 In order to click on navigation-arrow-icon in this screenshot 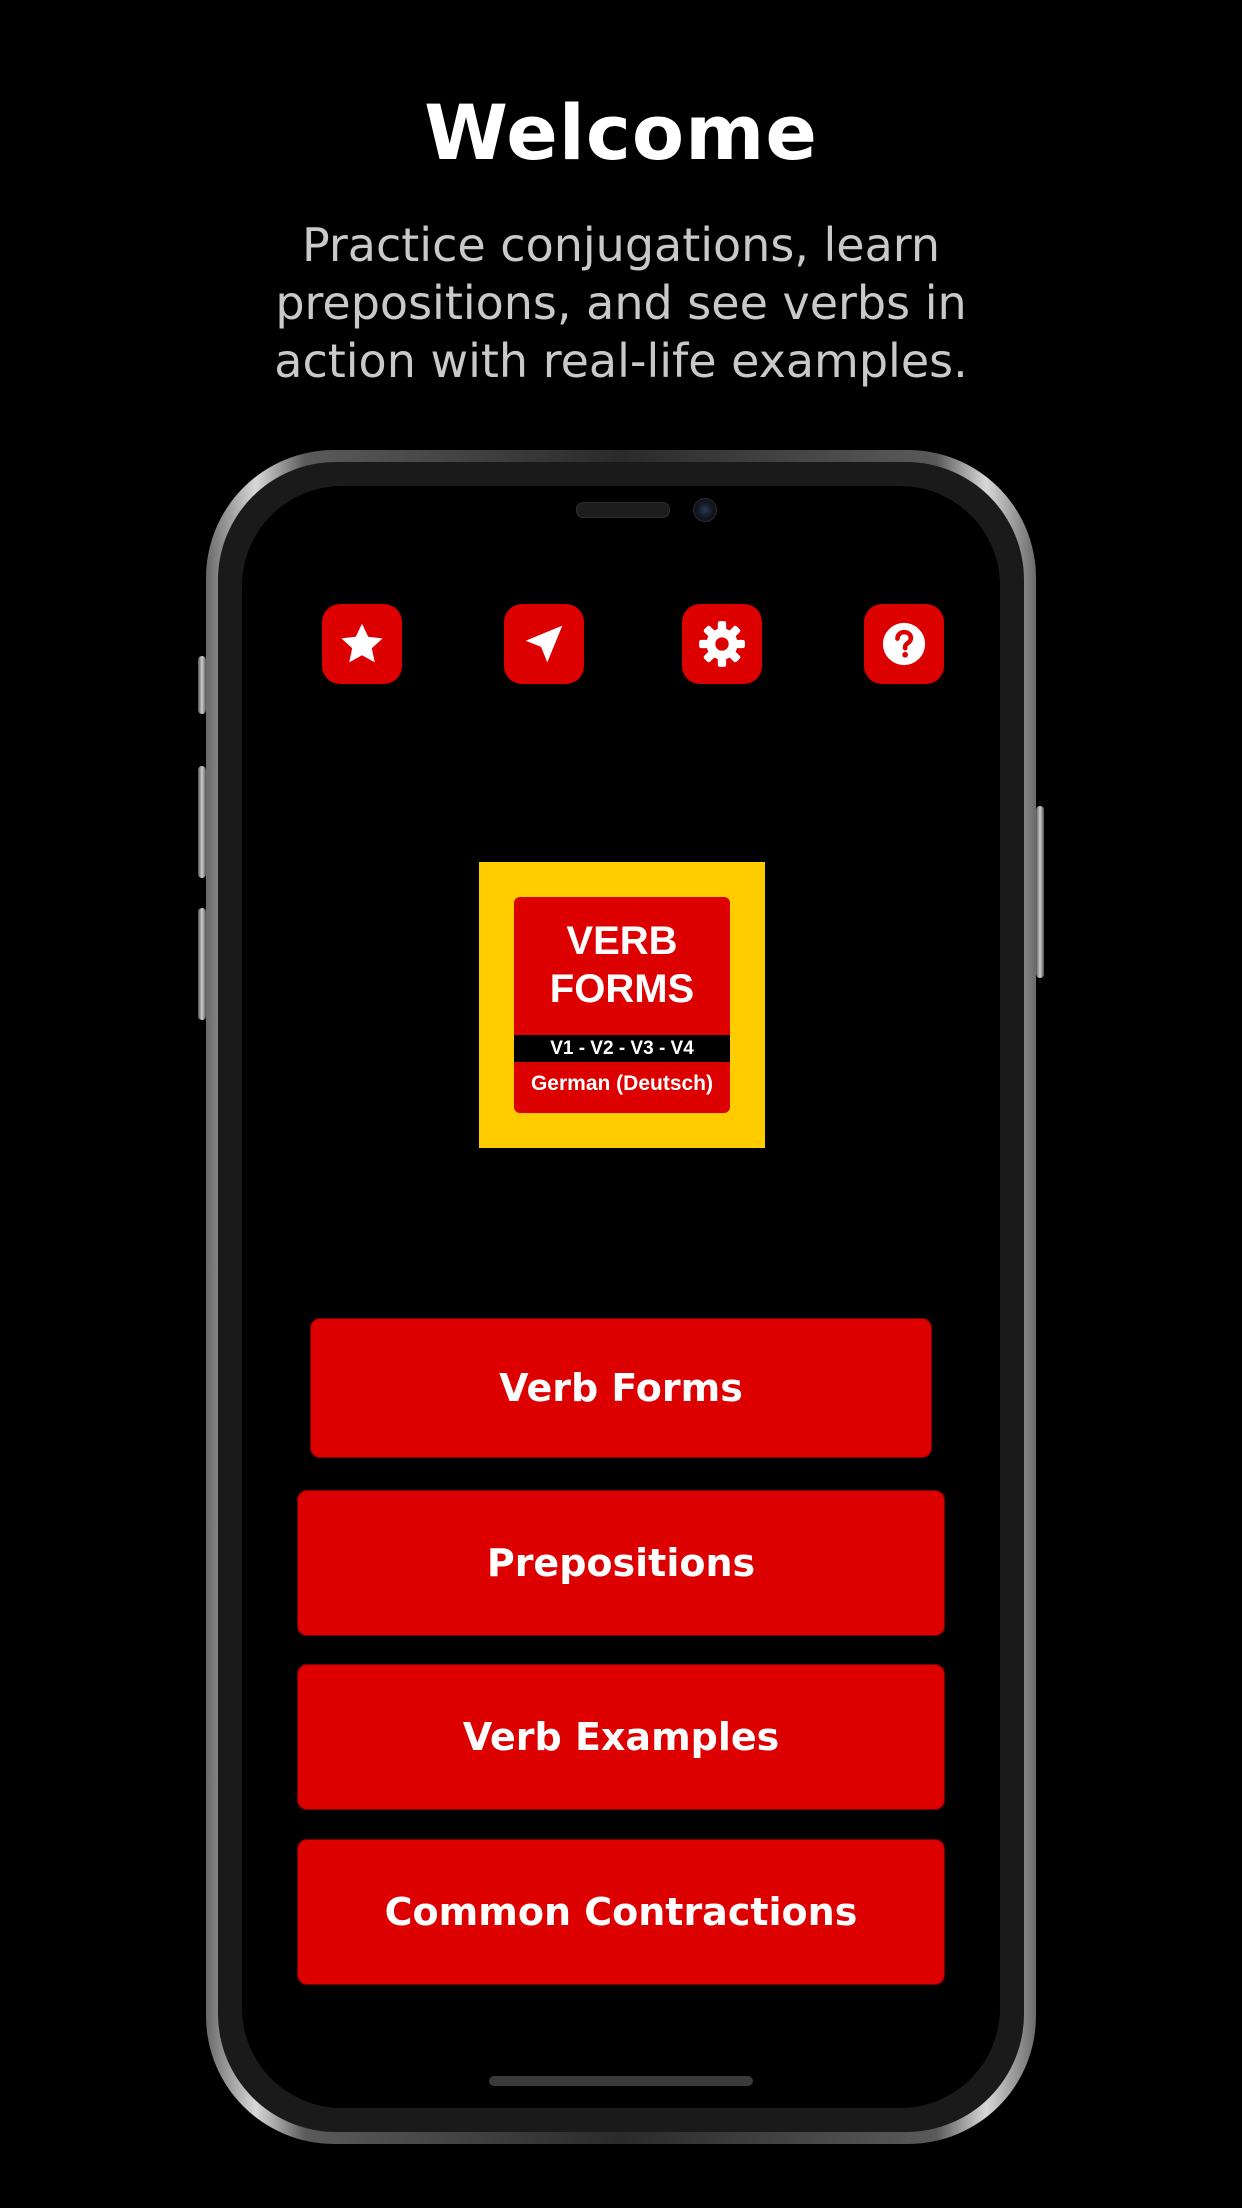, I will do `click(544, 644)`.